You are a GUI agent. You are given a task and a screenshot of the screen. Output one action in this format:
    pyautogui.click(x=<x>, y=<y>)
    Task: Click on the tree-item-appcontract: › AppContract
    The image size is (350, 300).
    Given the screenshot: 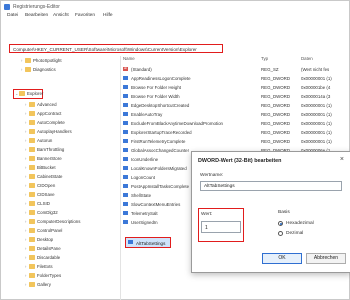 What is the action you would take?
    pyautogui.click(x=43, y=115)
    